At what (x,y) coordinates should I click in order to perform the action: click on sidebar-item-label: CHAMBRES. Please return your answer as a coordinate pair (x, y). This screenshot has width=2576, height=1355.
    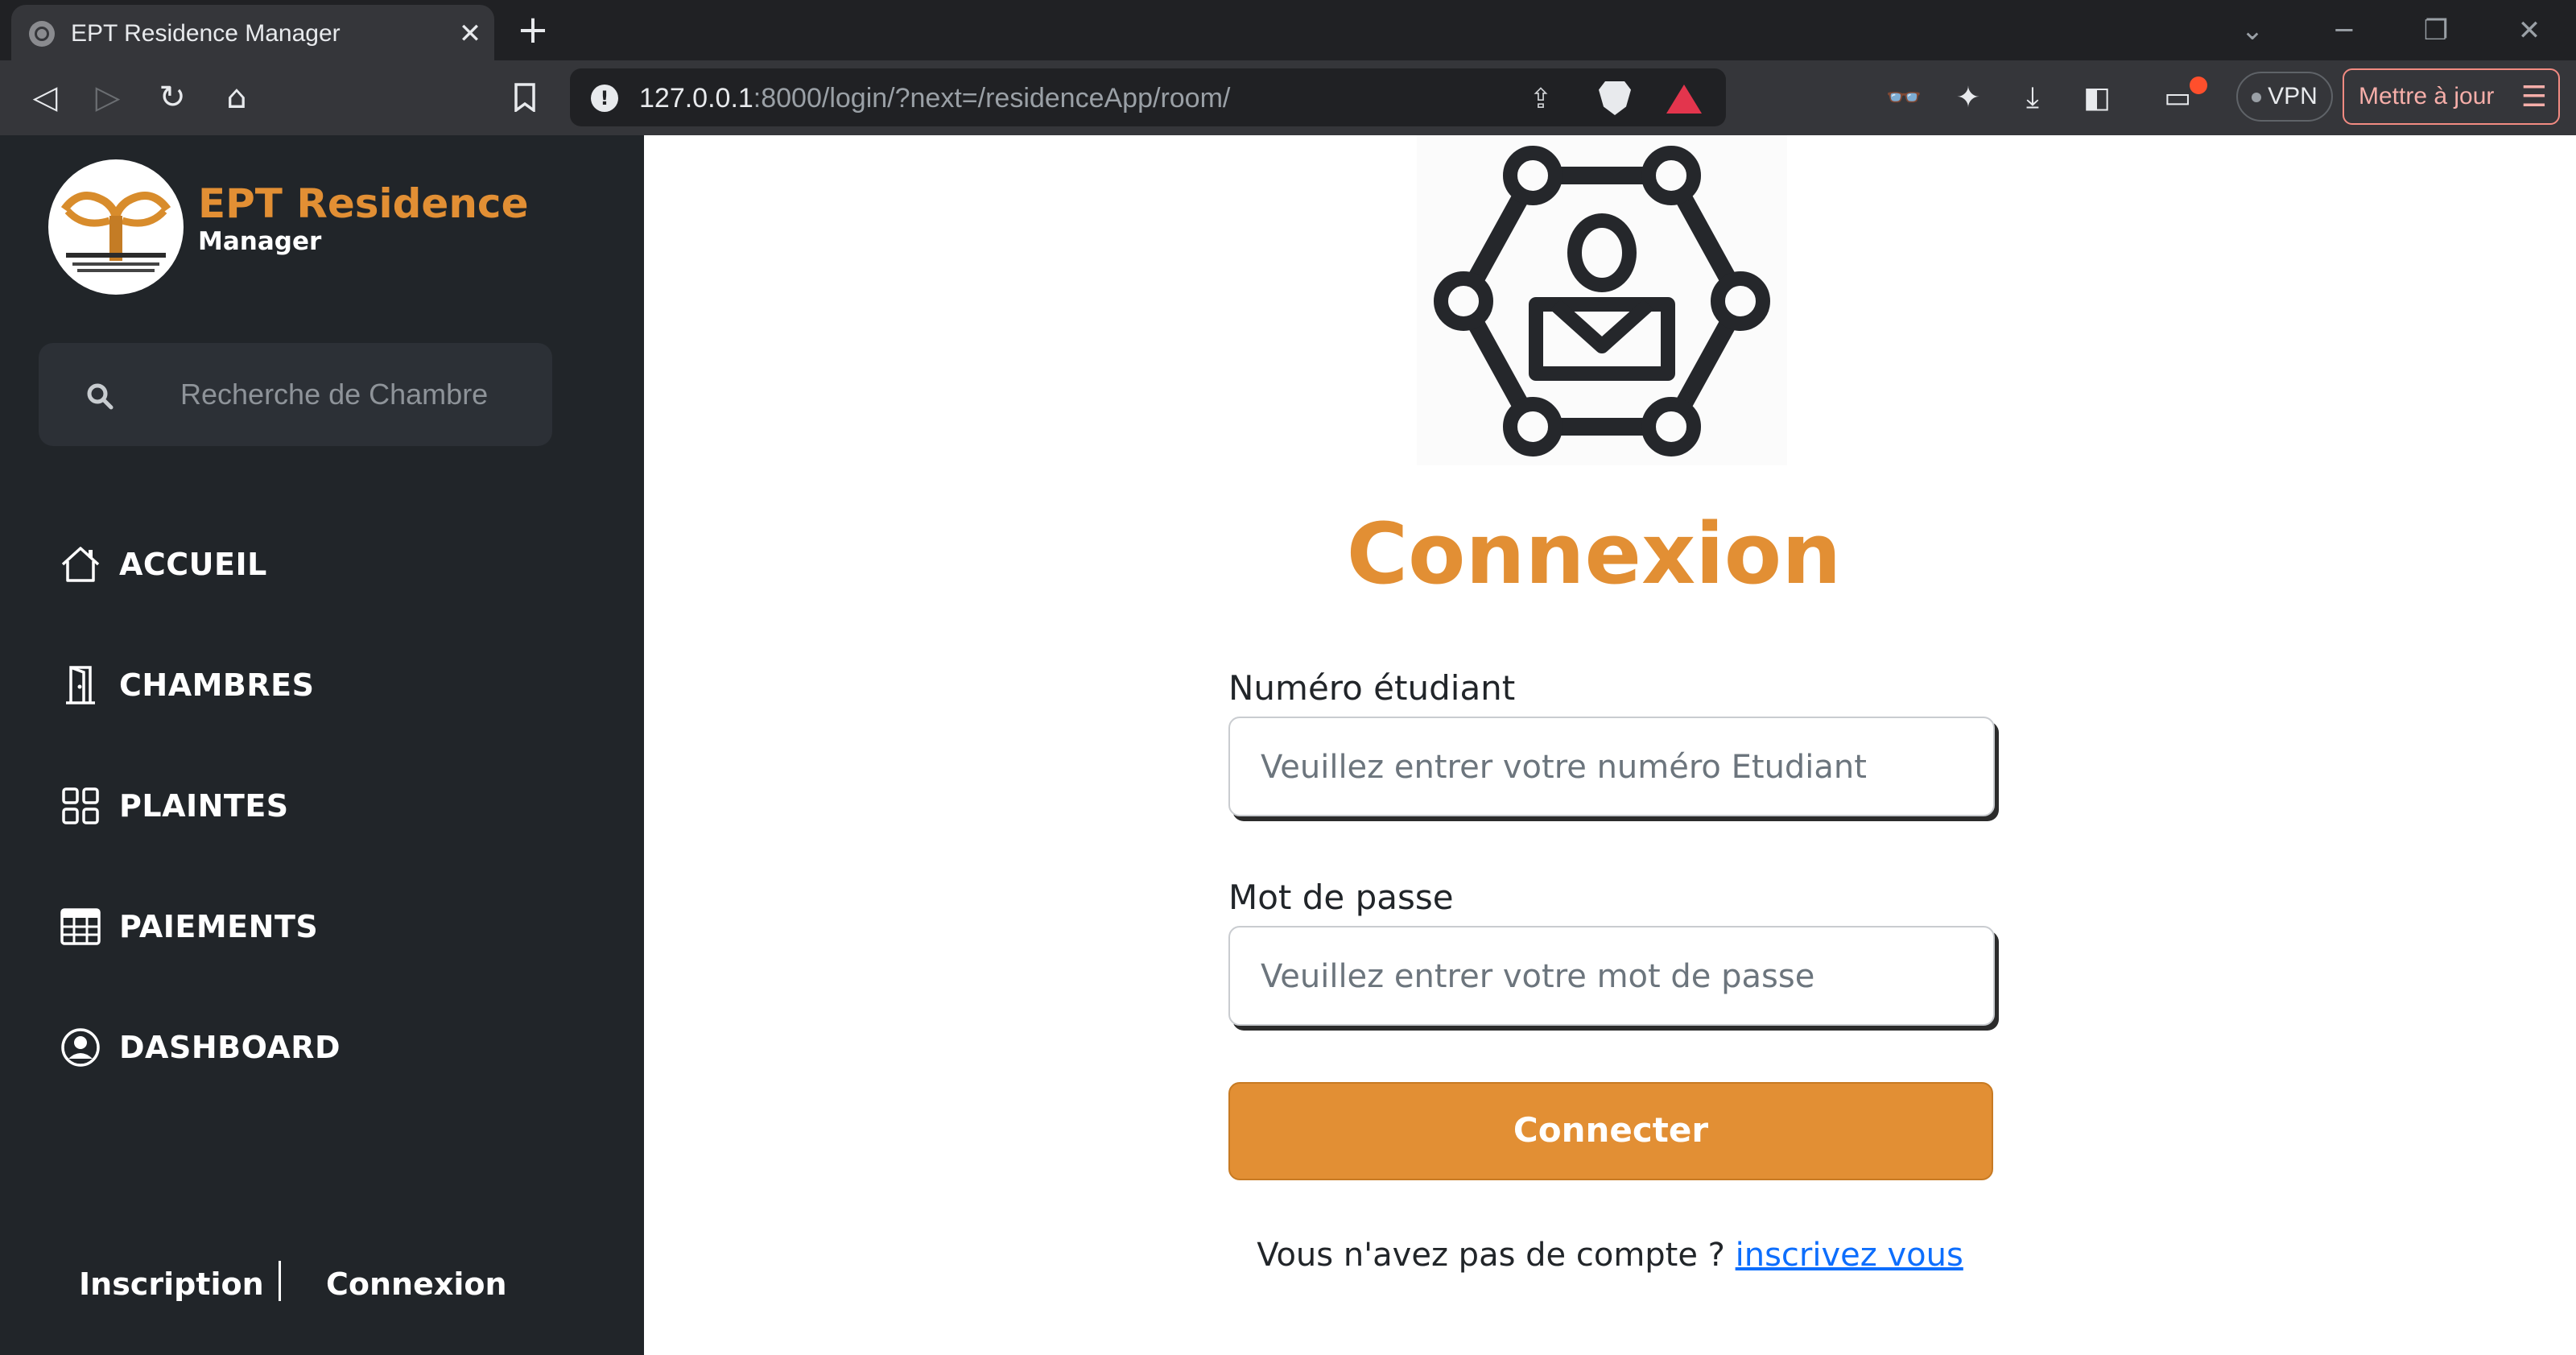
    Looking at the image, I should click on (217, 685).